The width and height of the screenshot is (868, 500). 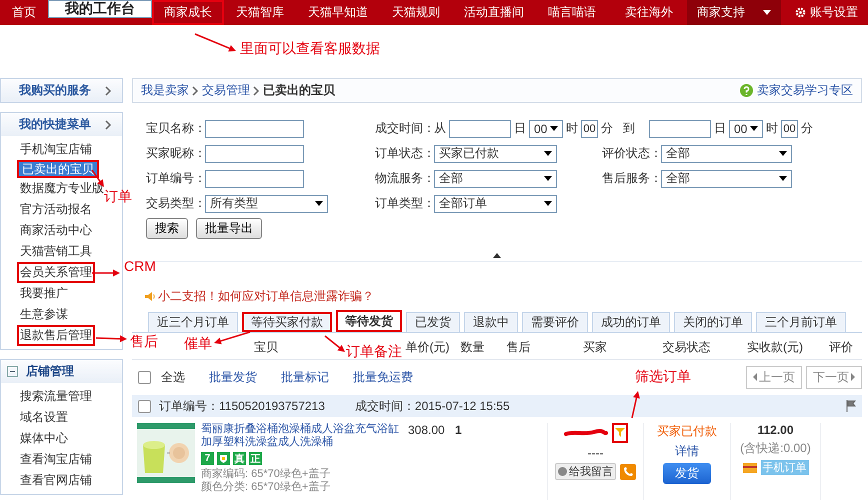 What do you see at coordinates (229, 228) in the screenshot?
I see `form-button: 批量导出` at bounding box center [229, 228].